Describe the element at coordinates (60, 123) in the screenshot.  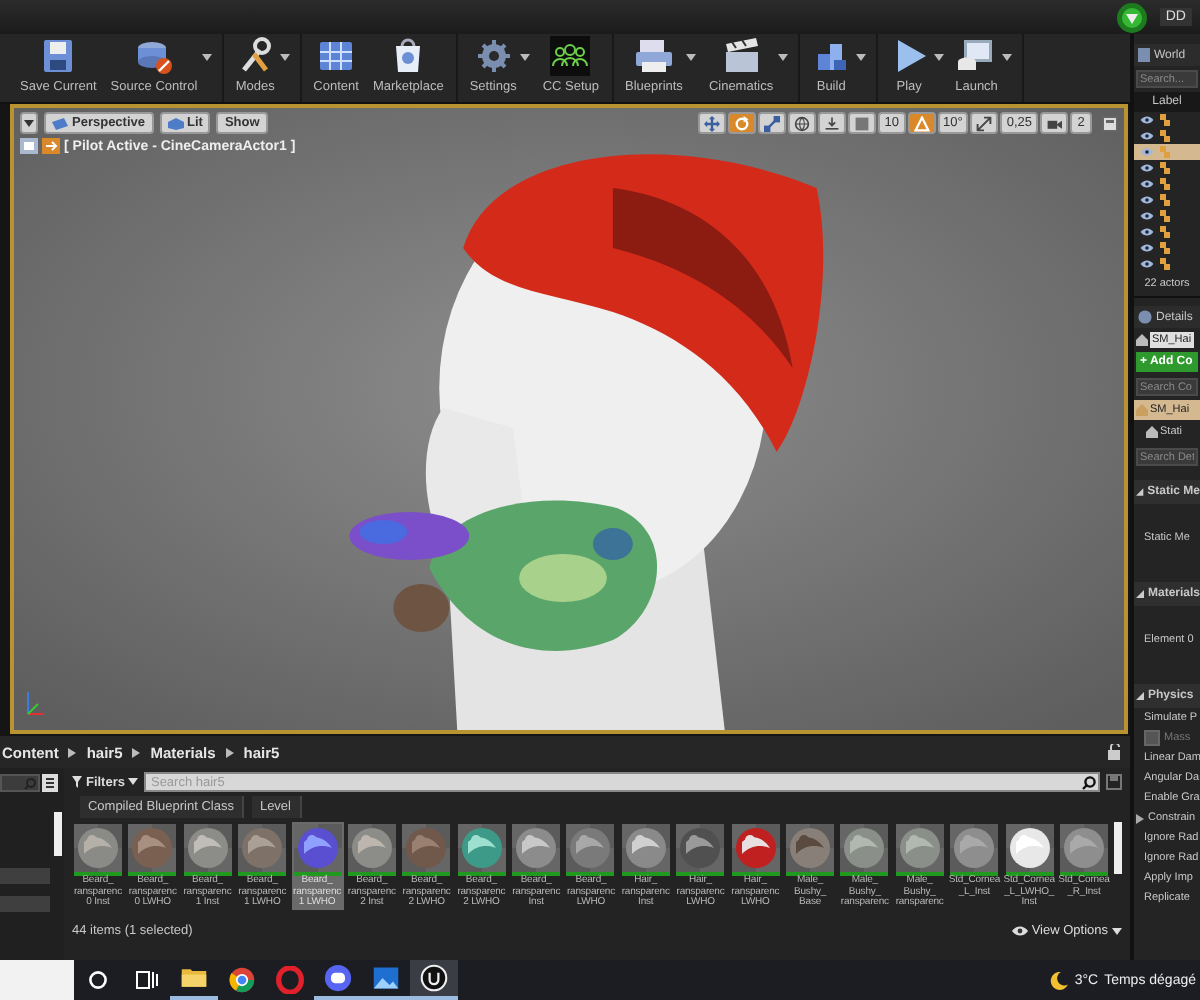
I see `camera-icon` at that location.